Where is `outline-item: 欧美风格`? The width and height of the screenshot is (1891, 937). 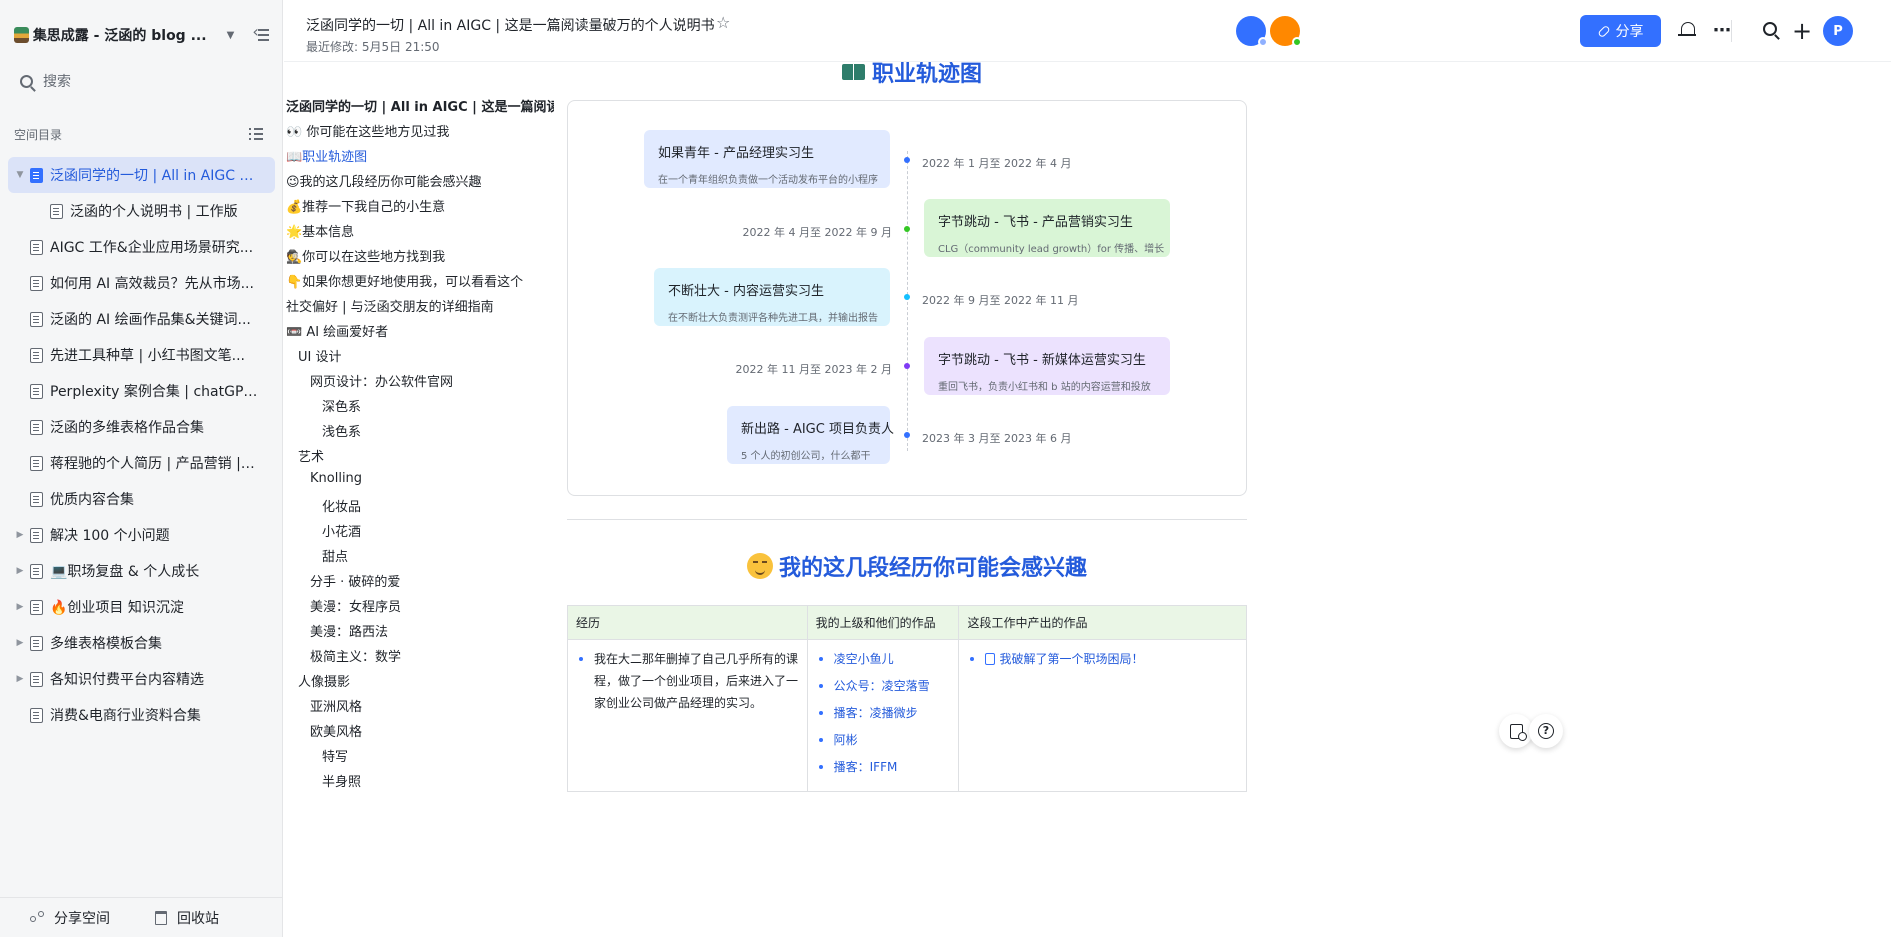 outline-item: 欧美风格 is located at coordinates (336, 730).